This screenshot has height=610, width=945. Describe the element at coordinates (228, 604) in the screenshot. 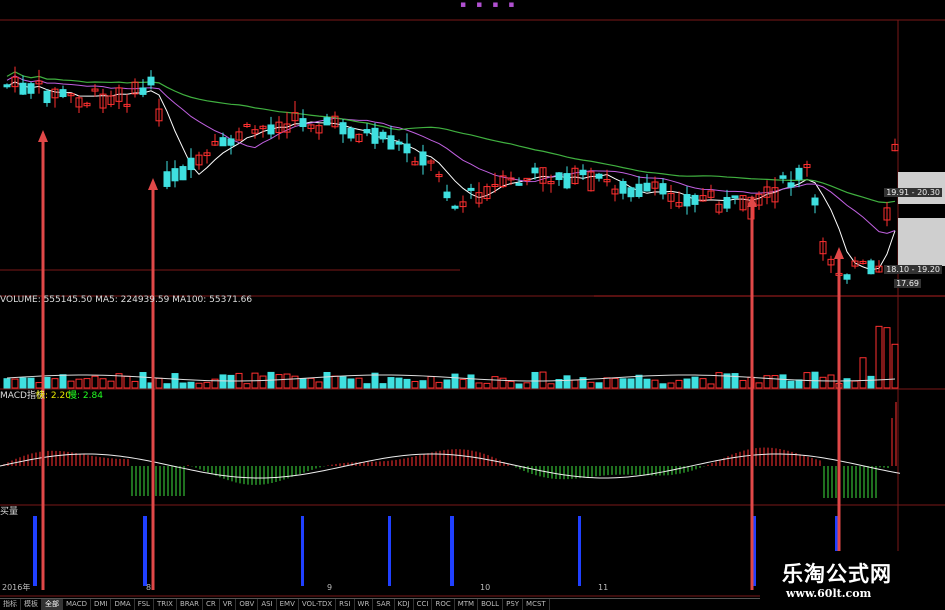

I see `tab-10: VR` at that location.